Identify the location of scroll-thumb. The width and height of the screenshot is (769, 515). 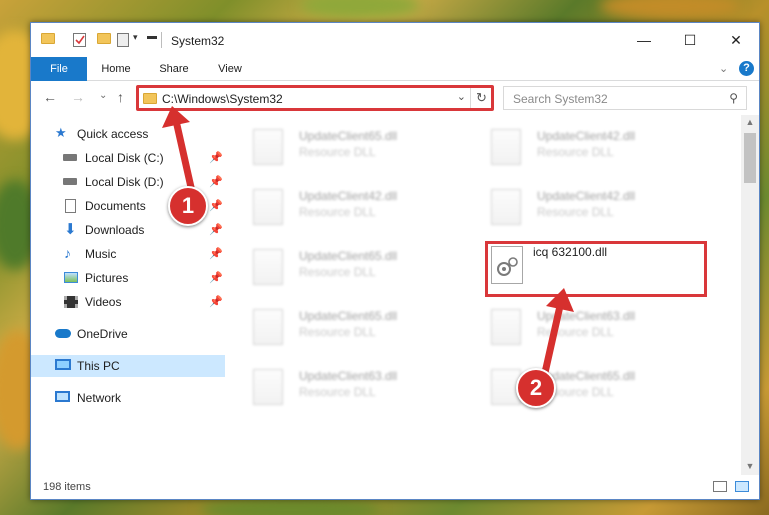
(750, 158).